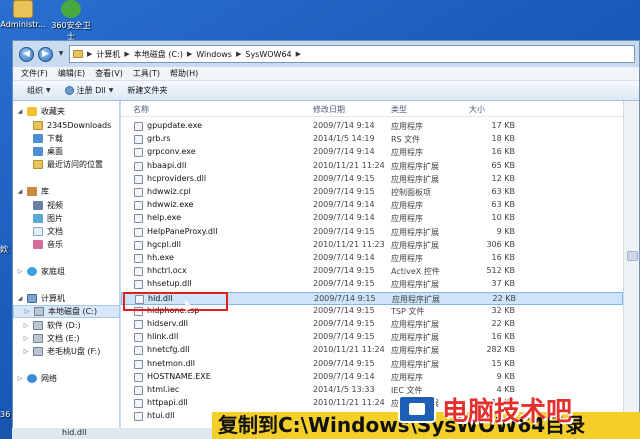 This screenshot has height=439, width=640. What do you see at coordinates (503, 257) in the screenshot?
I see `file-size: 16 KB` at bounding box center [503, 257].